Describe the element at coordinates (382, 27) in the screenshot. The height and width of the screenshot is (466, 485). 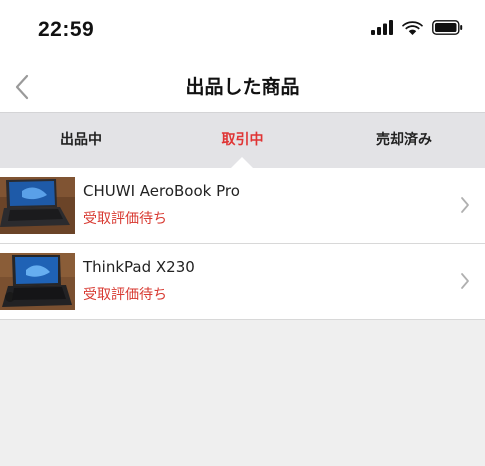
I see `signal-icon` at that location.